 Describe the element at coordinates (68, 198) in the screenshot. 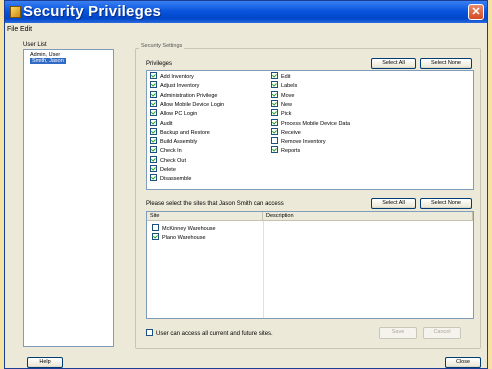

I see `user-list: Admin, User Smith, Jason` at that location.